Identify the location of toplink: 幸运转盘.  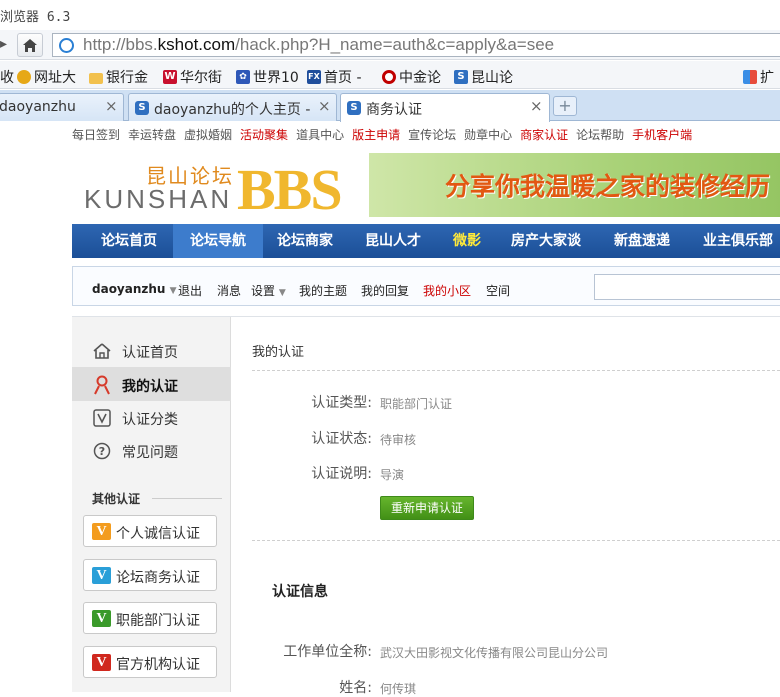
(152, 135).